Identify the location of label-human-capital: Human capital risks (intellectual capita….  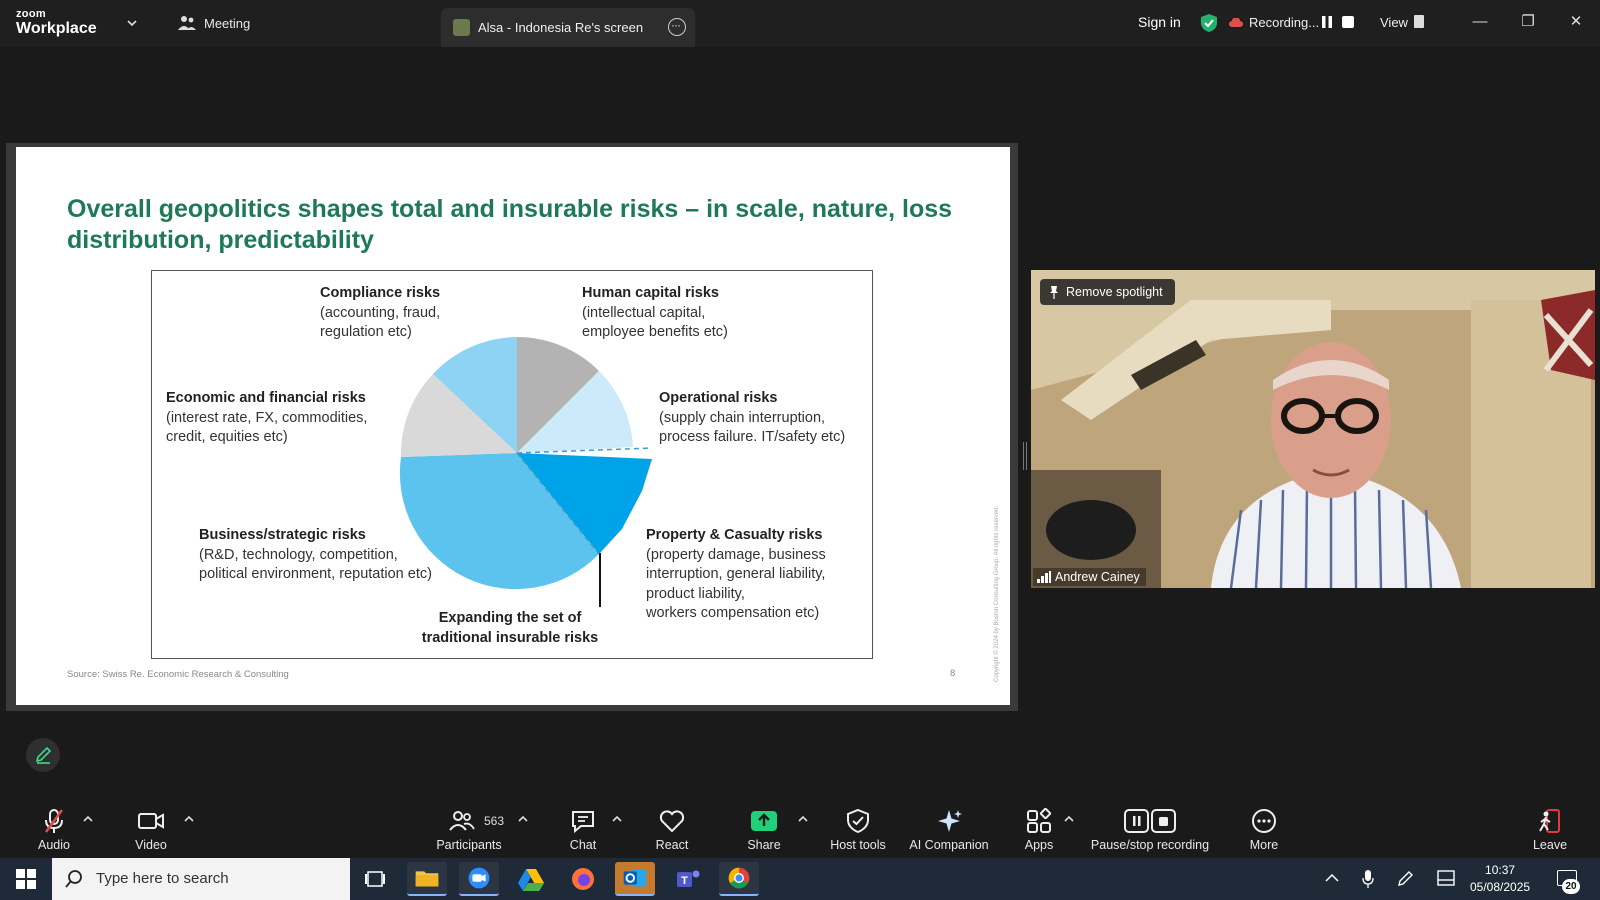
(655, 313).